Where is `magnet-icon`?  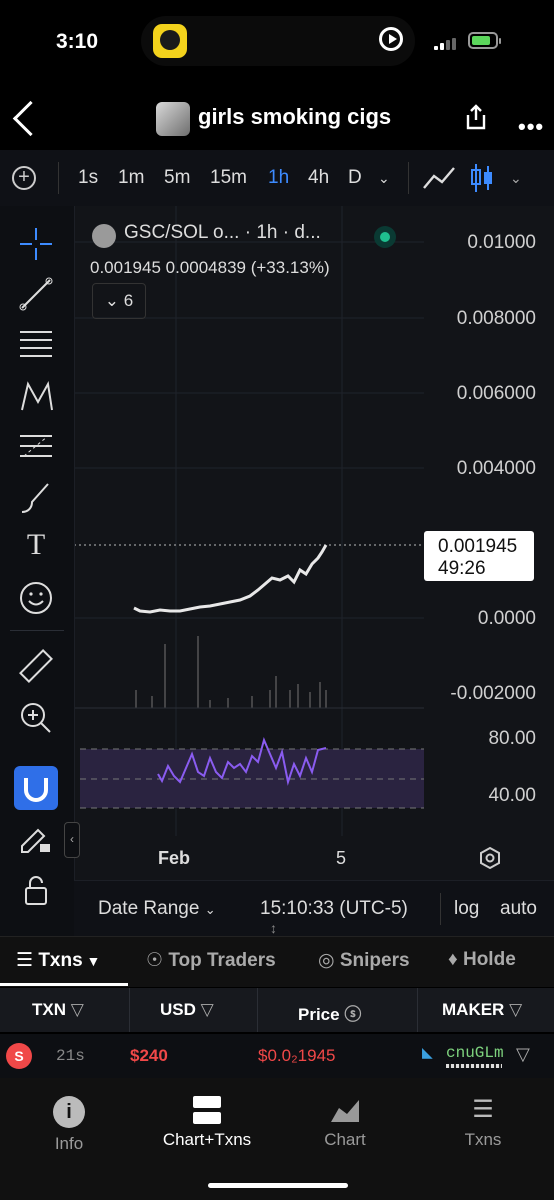
magnet-icon is located at coordinates (36, 790).